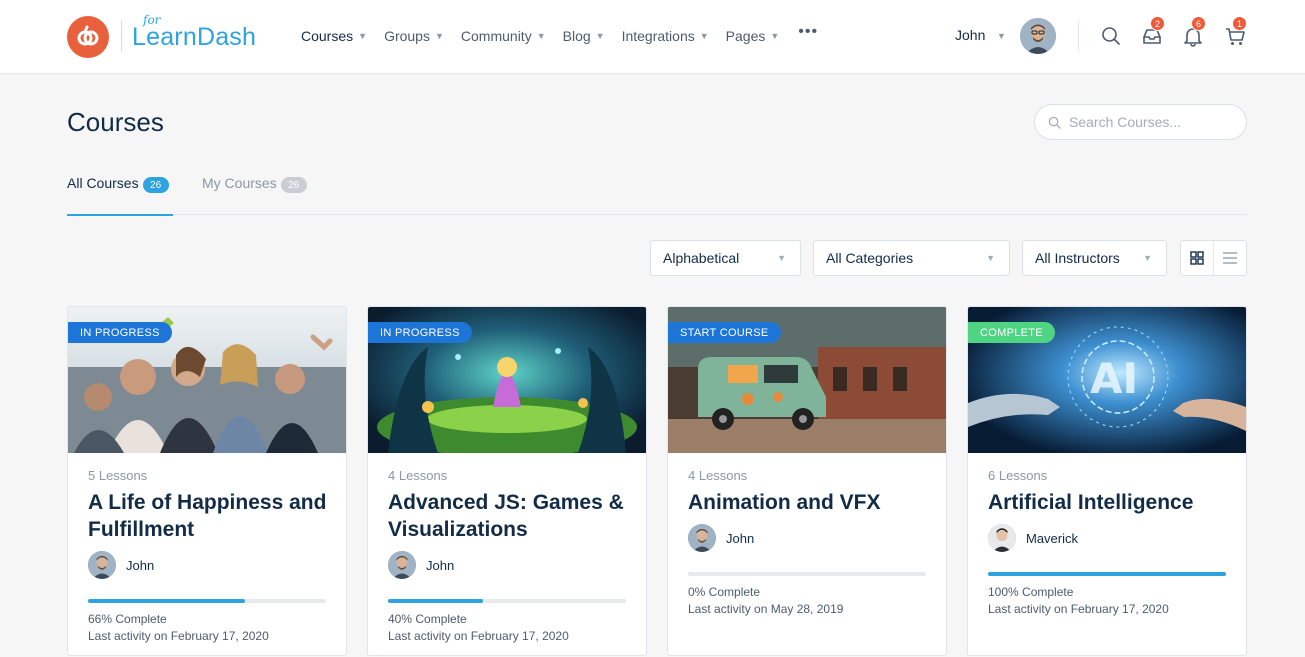 This screenshot has height=657, width=1305. What do you see at coordinates (194, 37) in the screenshot?
I see `logo-wordmark: LearnDash` at bounding box center [194, 37].